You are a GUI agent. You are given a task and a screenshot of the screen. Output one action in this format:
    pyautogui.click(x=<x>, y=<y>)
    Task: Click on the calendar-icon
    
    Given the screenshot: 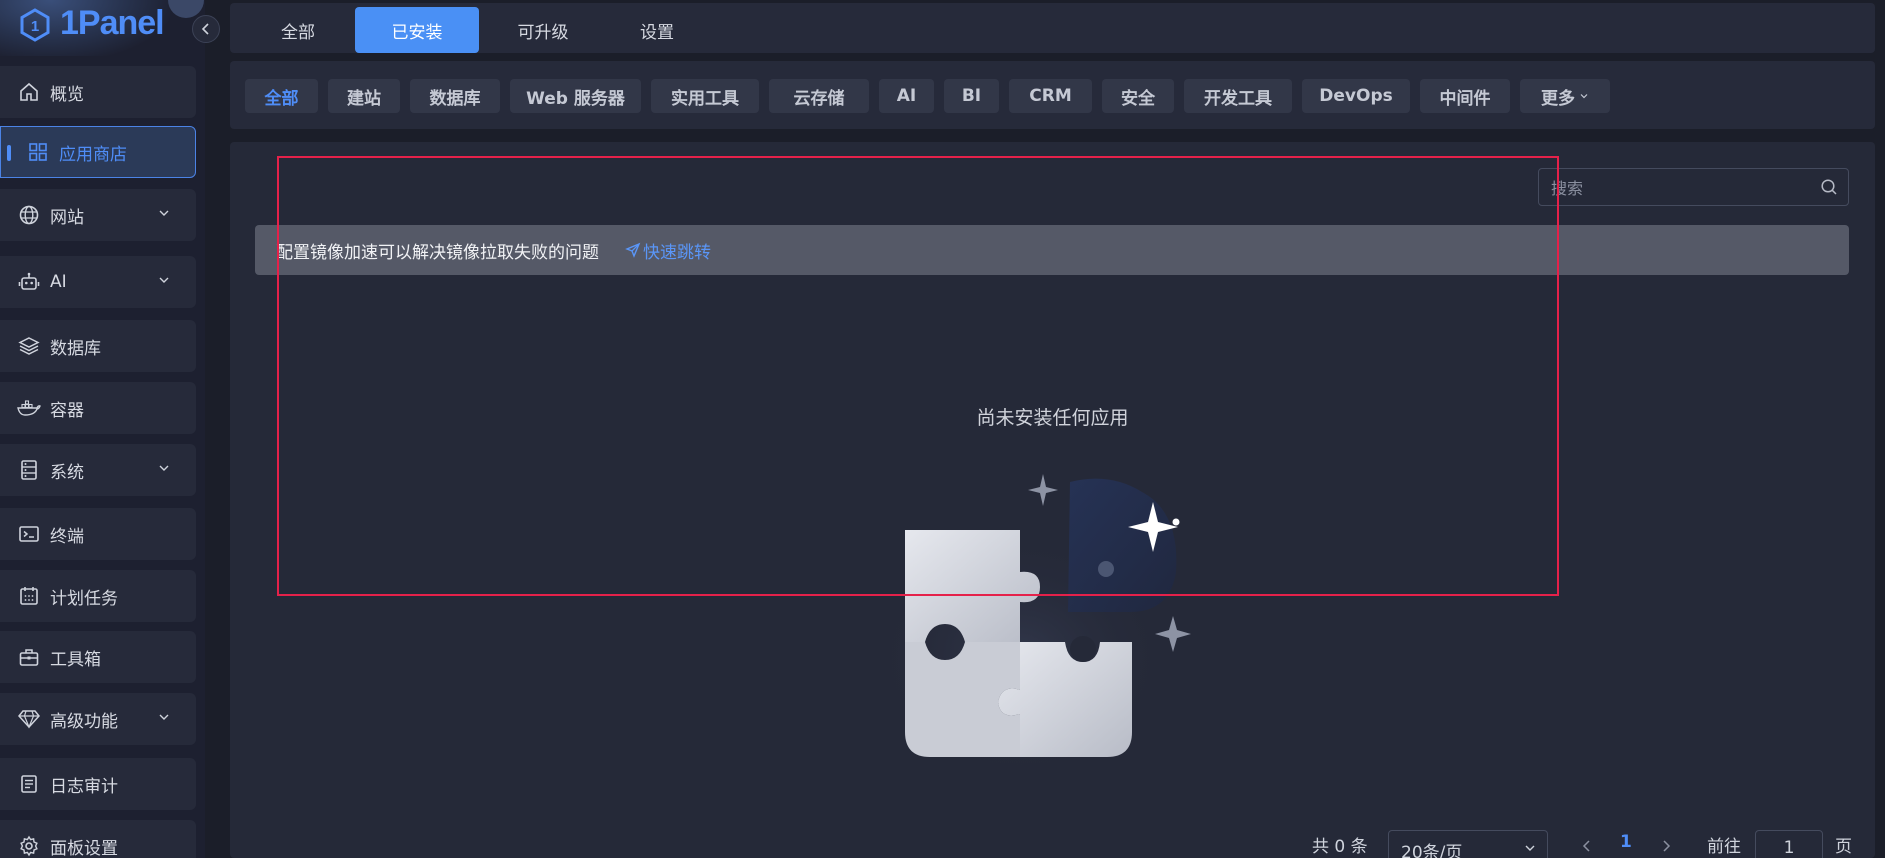 What is the action you would take?
    pyautogui.click(x=29, y=596)
    